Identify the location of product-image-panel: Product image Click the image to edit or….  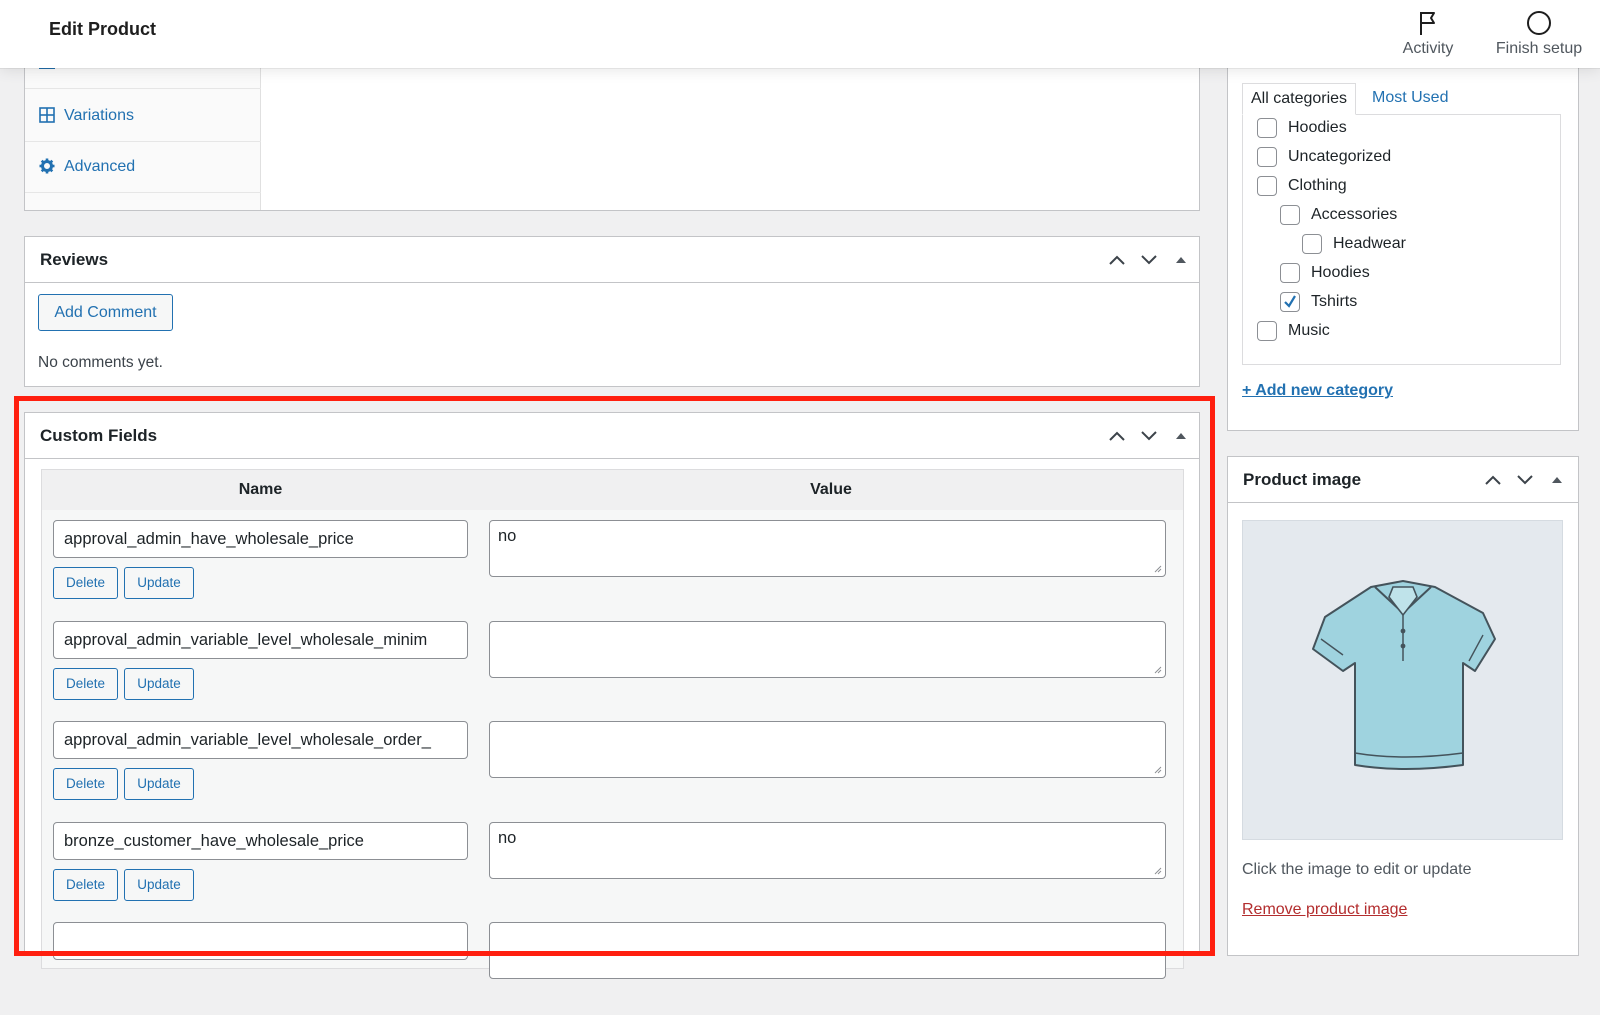
(1403, 706).